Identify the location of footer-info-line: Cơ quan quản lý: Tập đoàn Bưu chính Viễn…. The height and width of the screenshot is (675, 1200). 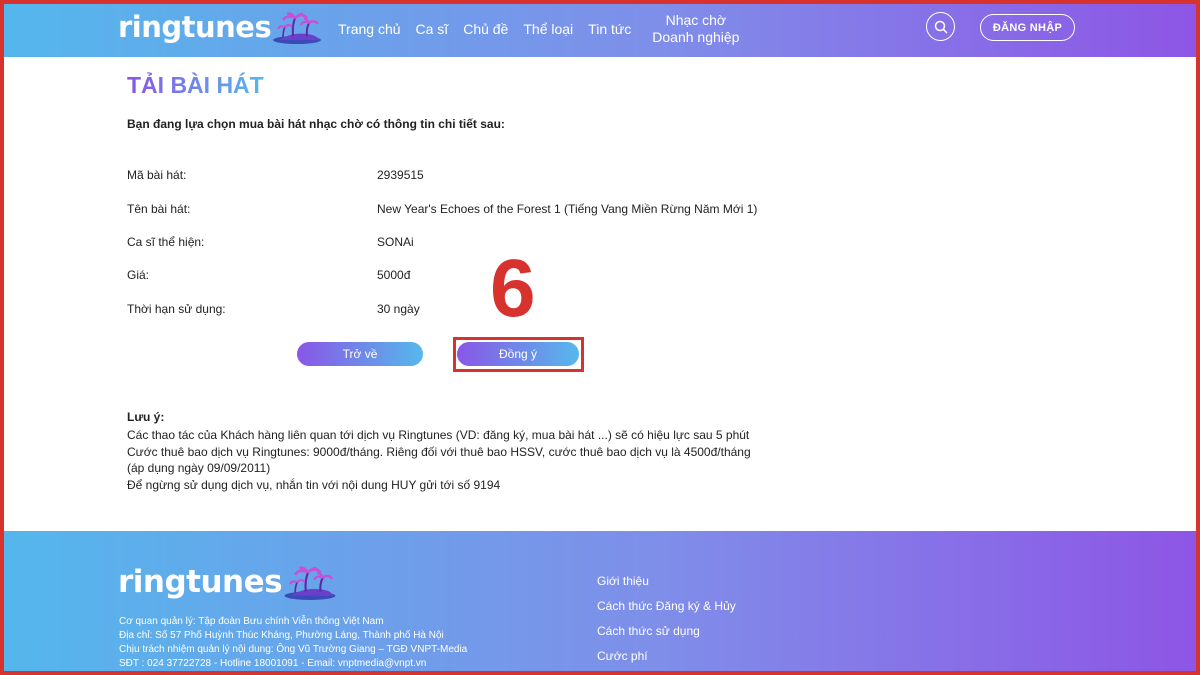
(251, 621).